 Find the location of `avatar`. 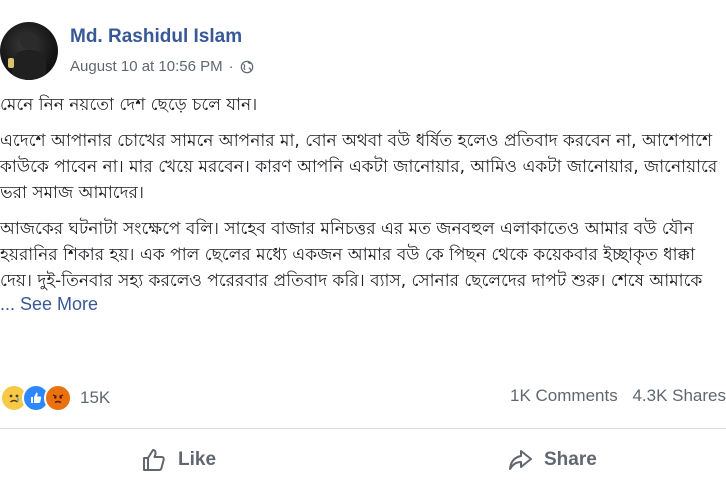

avatar is located at coordinates (29, 51).